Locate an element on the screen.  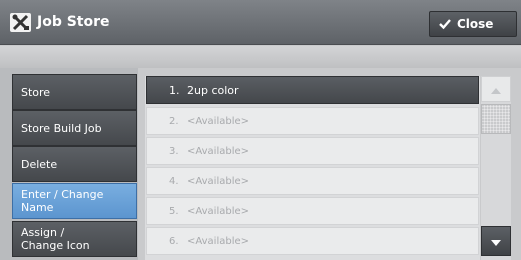
job-name: 2up color is located at coordinates (213, 90).